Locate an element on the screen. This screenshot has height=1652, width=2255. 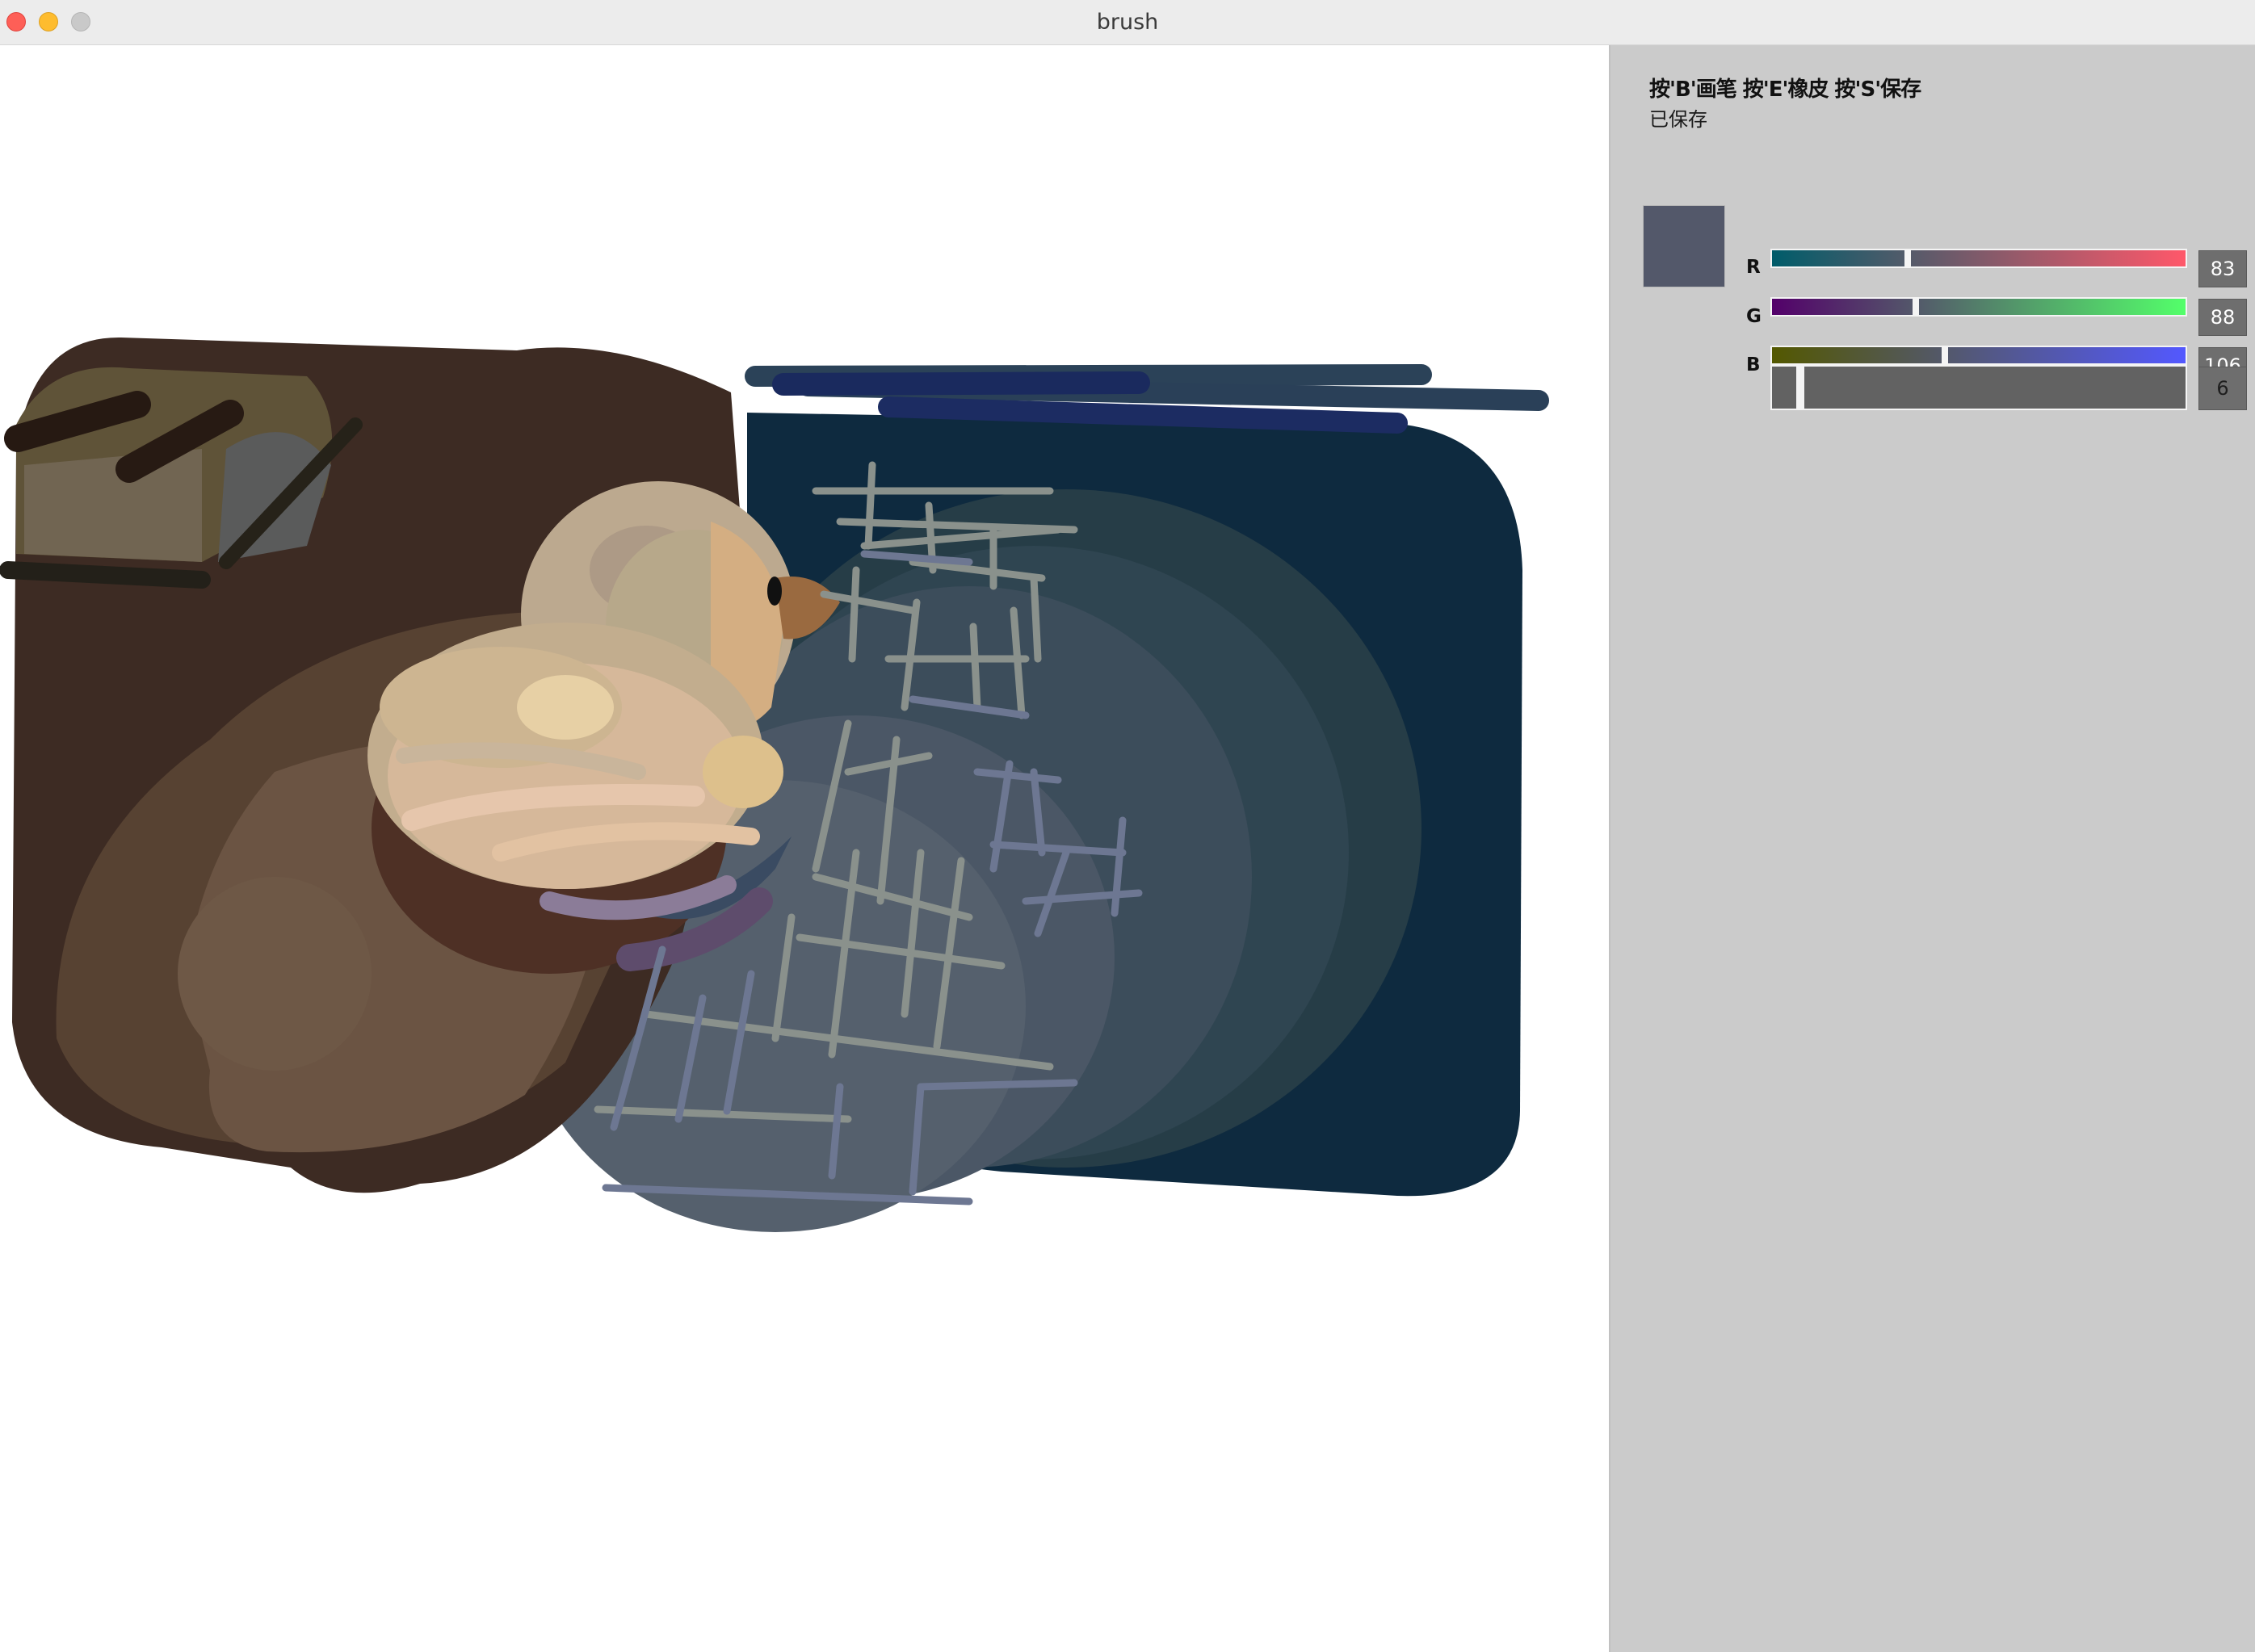
window-titlebar: brush is located at coordinates (1127, 22).